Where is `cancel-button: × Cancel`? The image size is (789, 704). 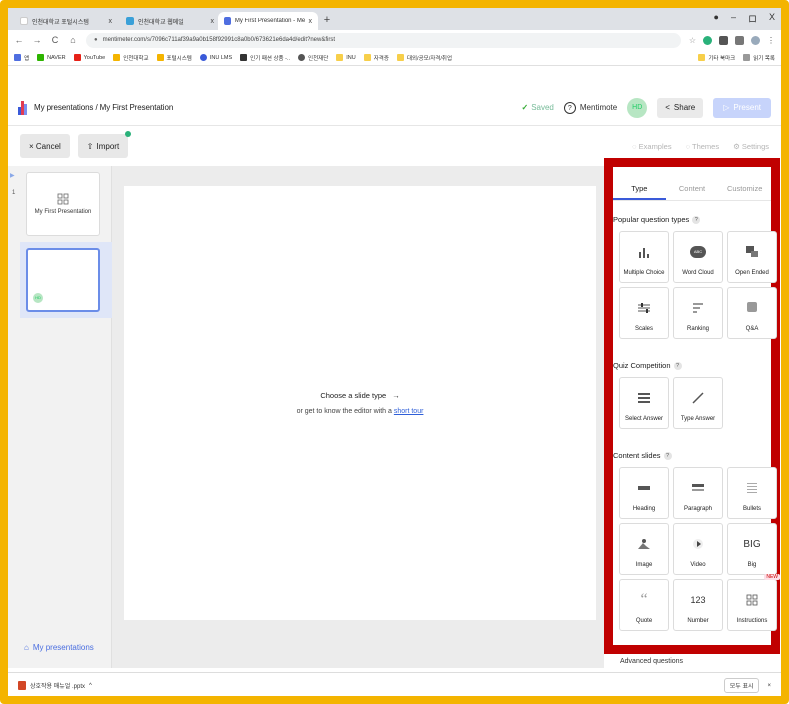 cancel-button: × Cancel is located at coordinates (45, 146).